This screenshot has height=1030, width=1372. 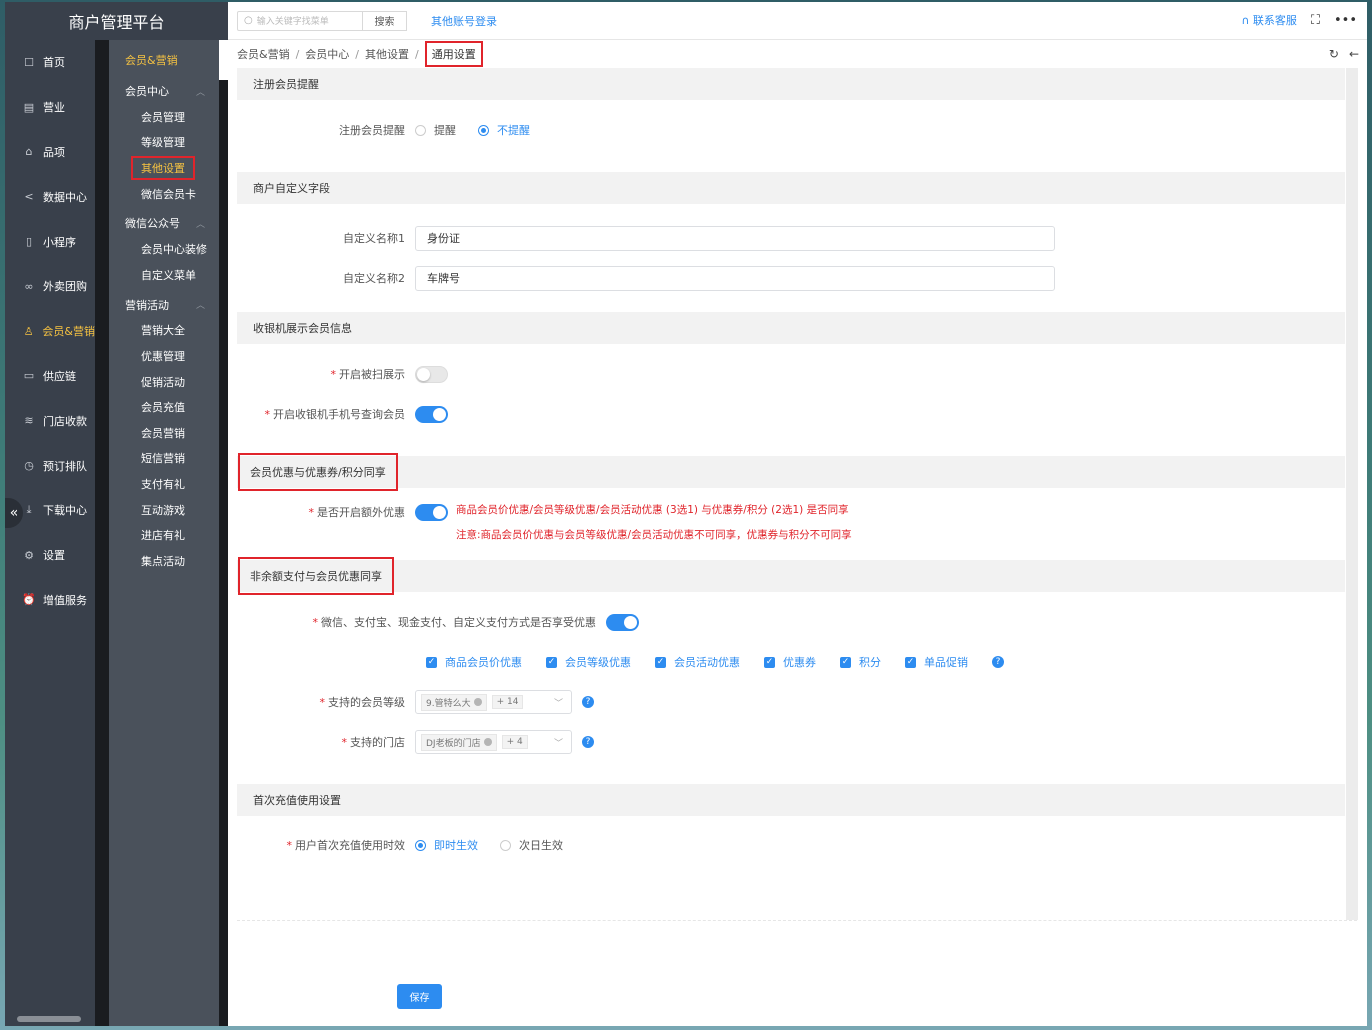 I want to click on sub-menu-item: 会员管理, so click(x=164, y=117).